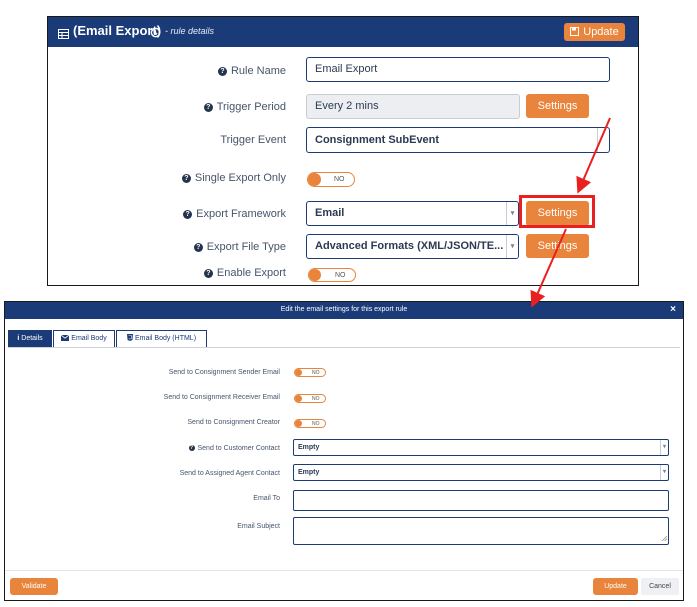 This screenshot has width=697, height=607. Describe the element at coordinates (167, 273) in the screenshot. I see `enable-export-label: ? Enable Export` at that location.